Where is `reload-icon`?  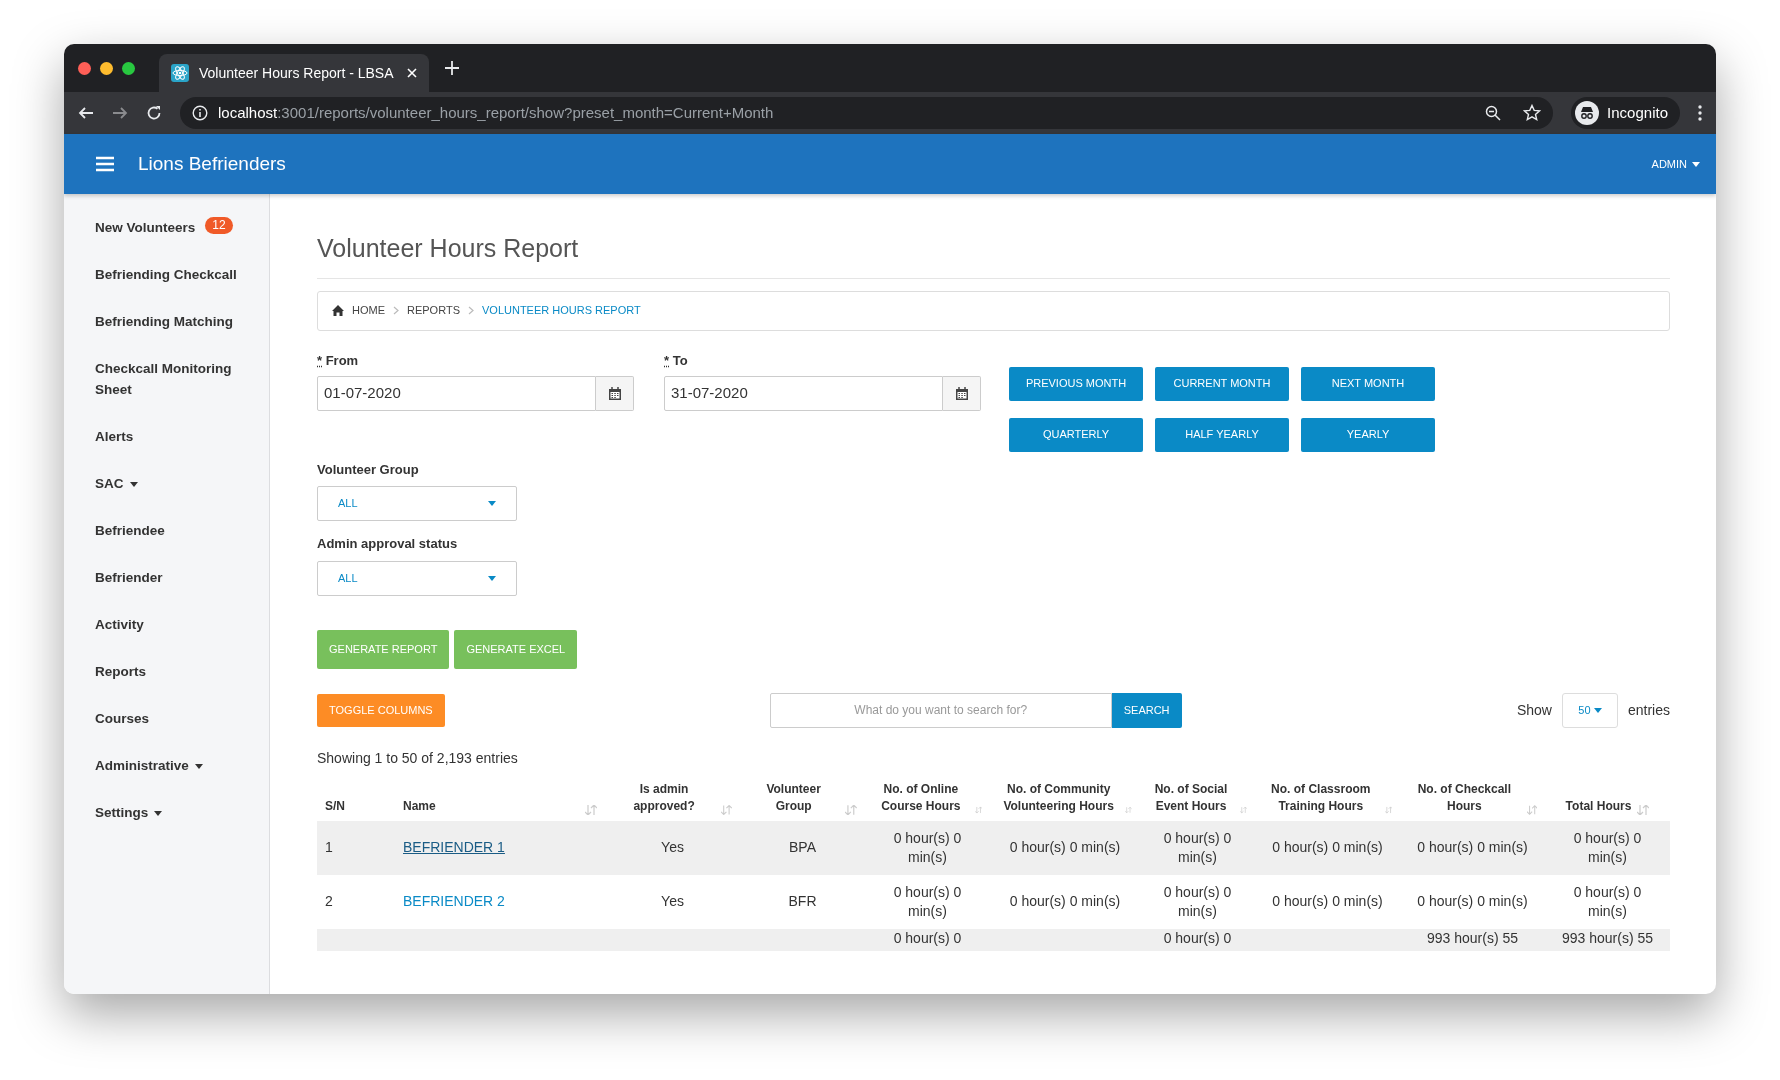 reload-icon is located at coordinates (154, 113).